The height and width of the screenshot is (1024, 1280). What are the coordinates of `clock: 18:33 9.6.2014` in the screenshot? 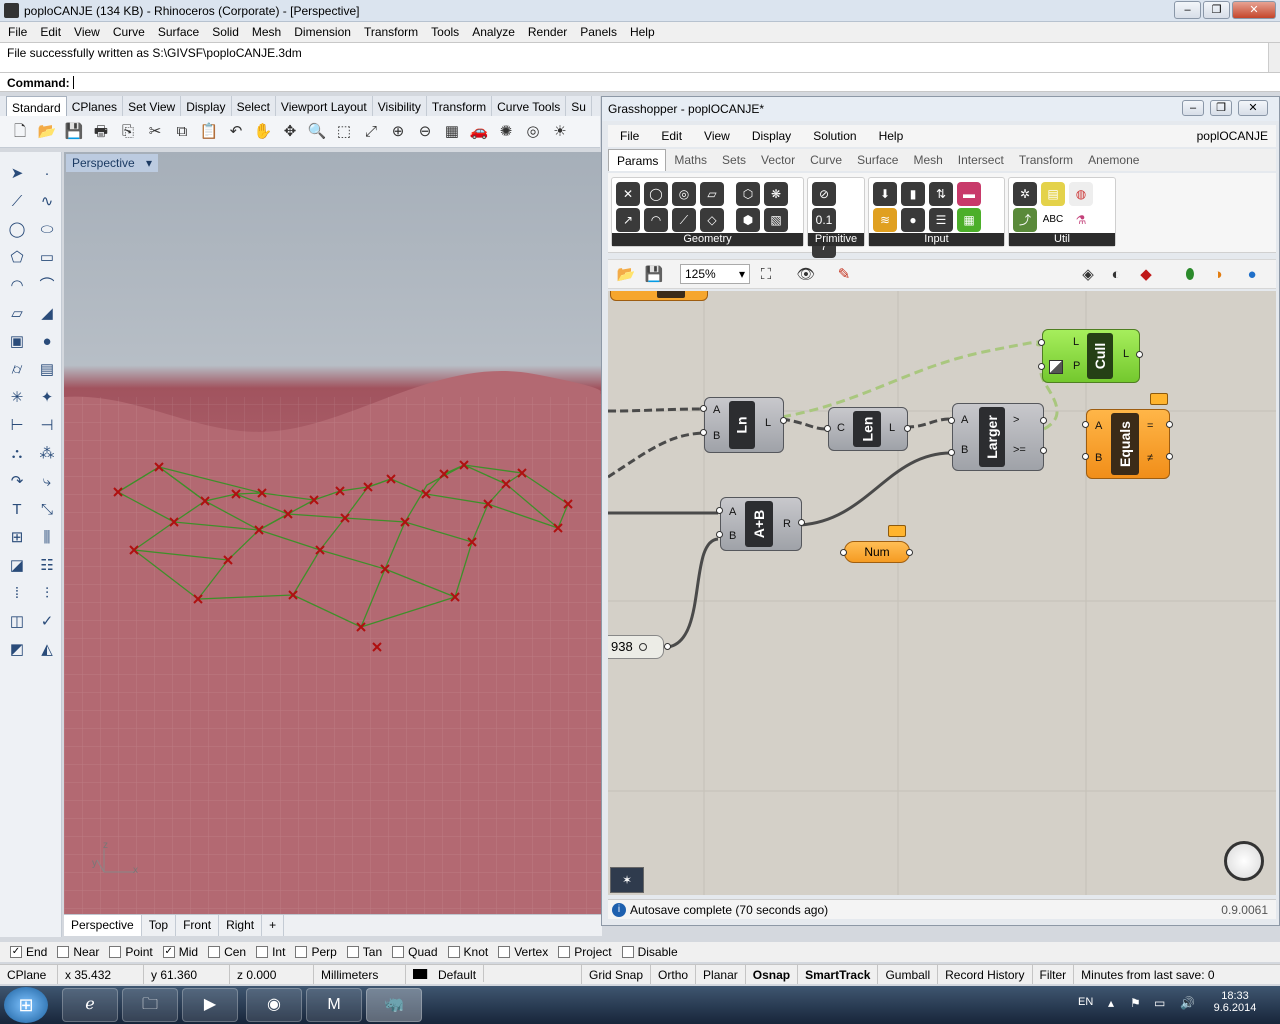 It's located at (1235, 1002).